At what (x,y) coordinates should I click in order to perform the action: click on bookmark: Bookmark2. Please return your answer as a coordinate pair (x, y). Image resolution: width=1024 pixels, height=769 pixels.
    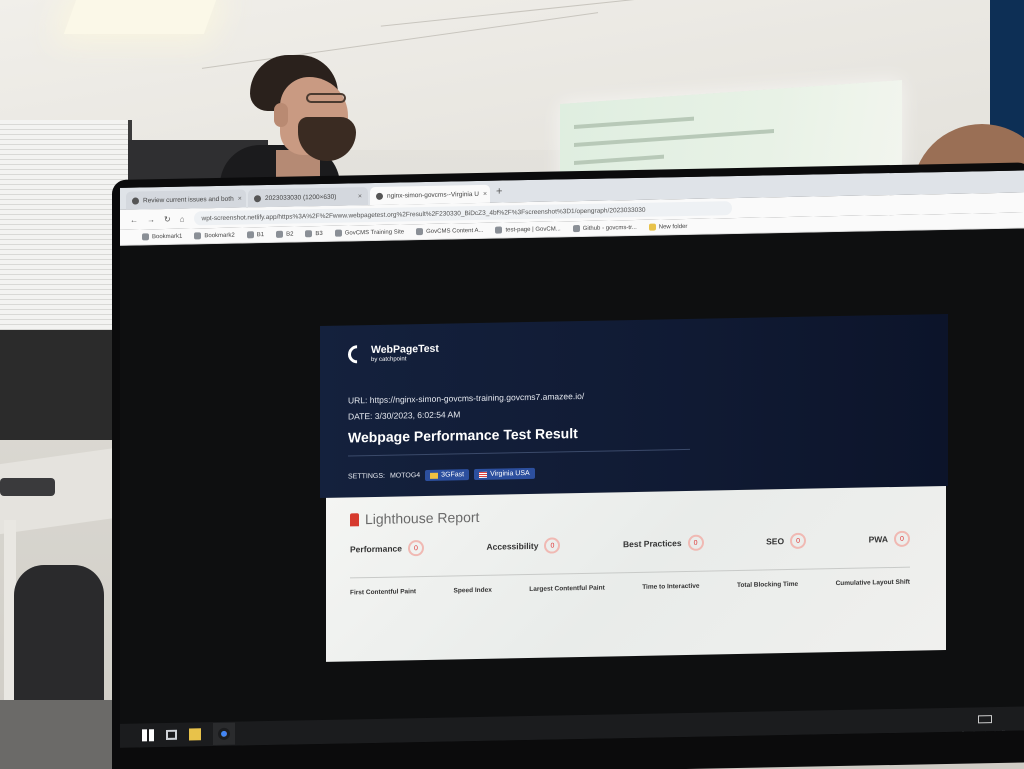
    Looking at the image, I should click on (214, 236).